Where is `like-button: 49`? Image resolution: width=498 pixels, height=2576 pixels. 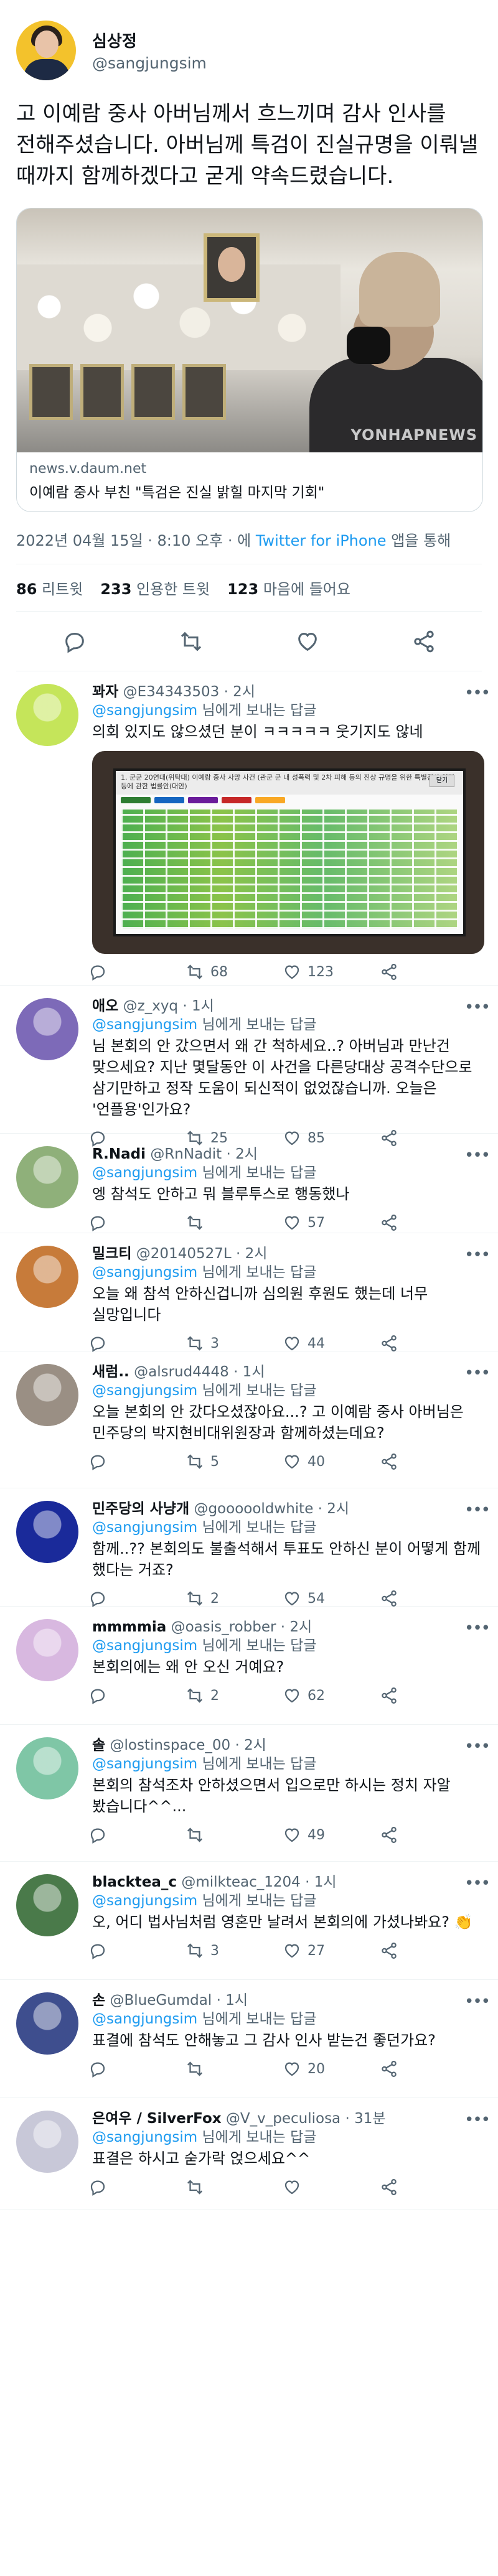 like-button: 49 is located at coordinates (332, 1835).